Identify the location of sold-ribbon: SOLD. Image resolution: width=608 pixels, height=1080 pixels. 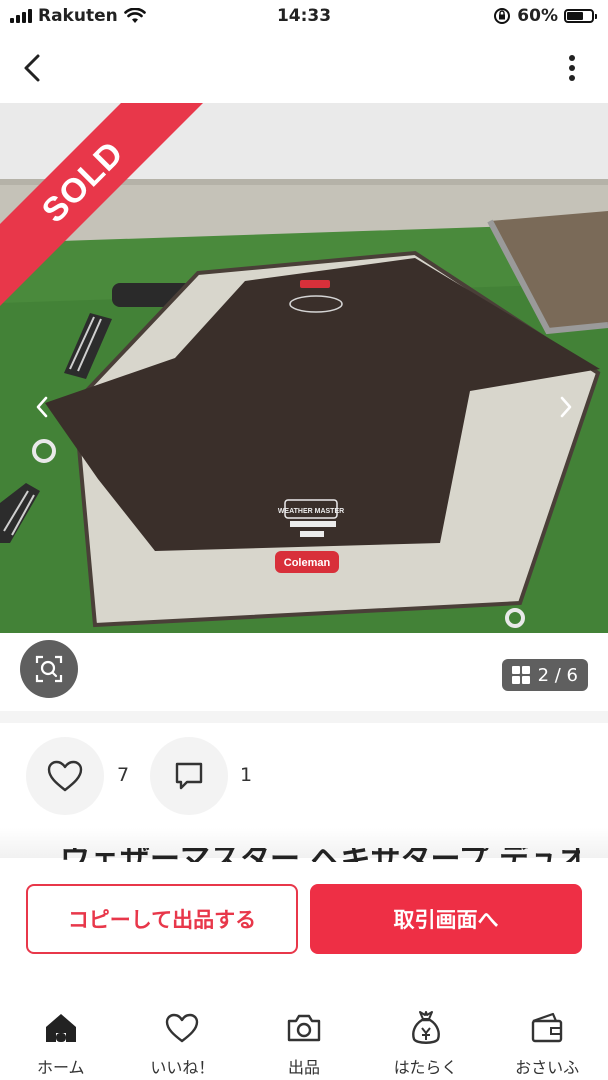
(105, 208).